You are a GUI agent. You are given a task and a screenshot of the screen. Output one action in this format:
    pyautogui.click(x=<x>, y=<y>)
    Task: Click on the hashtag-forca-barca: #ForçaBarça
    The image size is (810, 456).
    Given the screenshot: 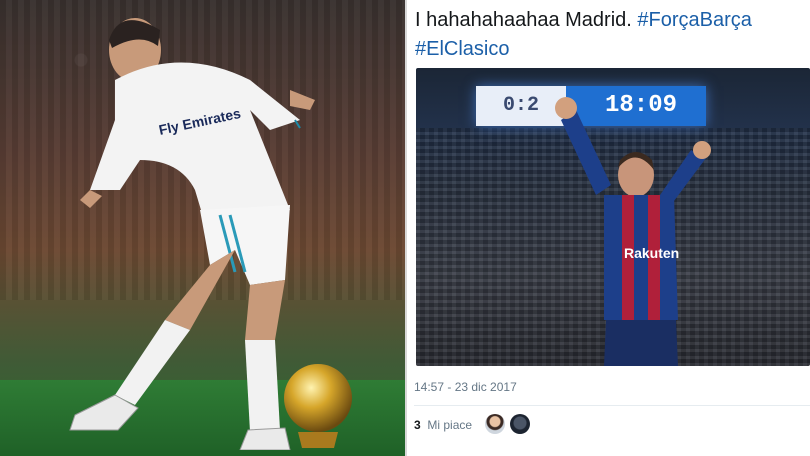 What is the action you would take?
    pyautogui.click(x=694, y=20)
    